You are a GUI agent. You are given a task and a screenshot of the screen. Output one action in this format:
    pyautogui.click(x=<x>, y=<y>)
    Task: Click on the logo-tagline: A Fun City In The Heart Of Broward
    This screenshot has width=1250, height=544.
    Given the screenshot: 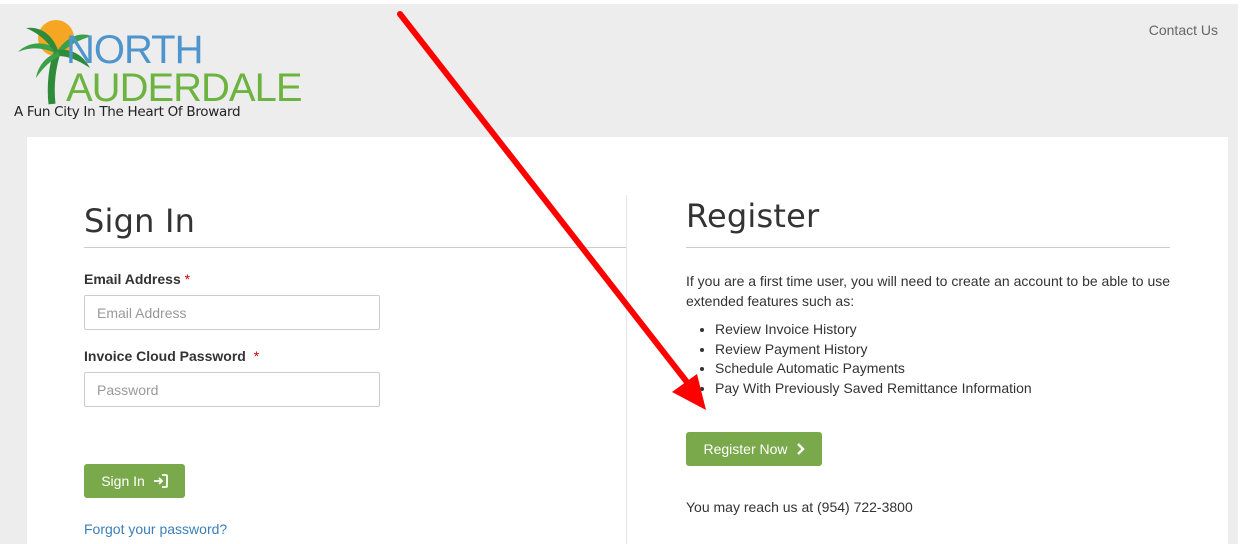 What is the action you would take?
    pyautogui.click(x=127, y=112)
    